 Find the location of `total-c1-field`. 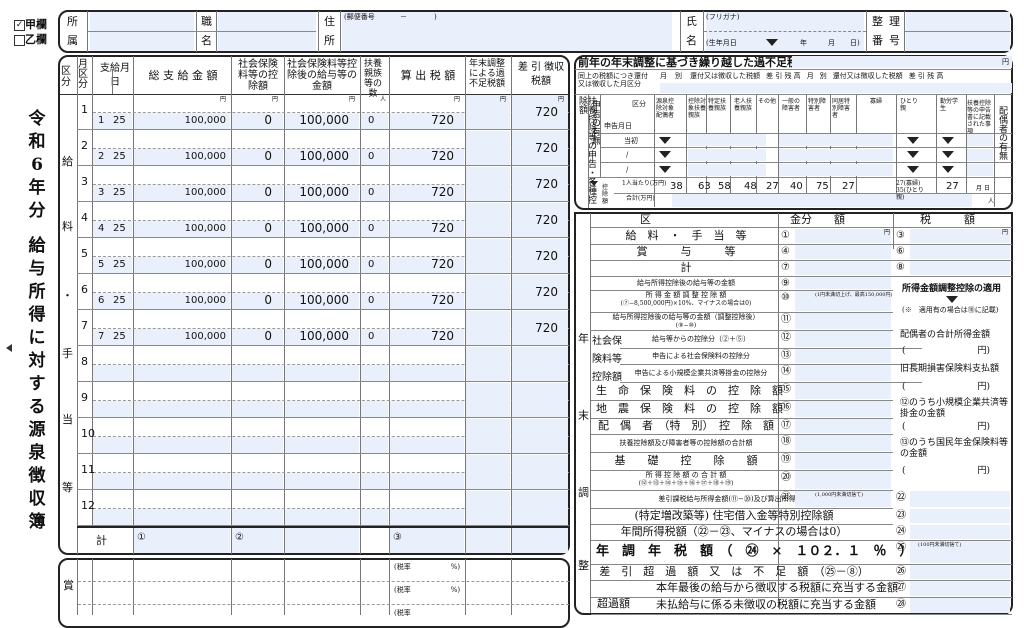

total-c1-field is located at coordinates (182, 540).